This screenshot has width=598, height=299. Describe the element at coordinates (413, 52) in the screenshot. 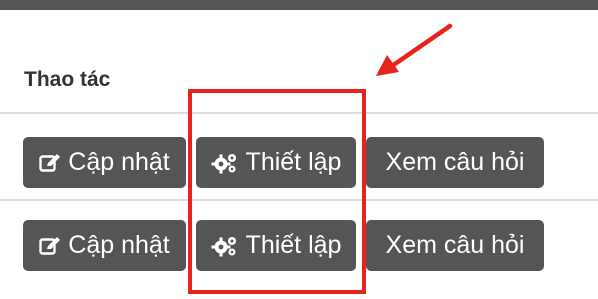

I see `annotation-arrow-icon` at that location.